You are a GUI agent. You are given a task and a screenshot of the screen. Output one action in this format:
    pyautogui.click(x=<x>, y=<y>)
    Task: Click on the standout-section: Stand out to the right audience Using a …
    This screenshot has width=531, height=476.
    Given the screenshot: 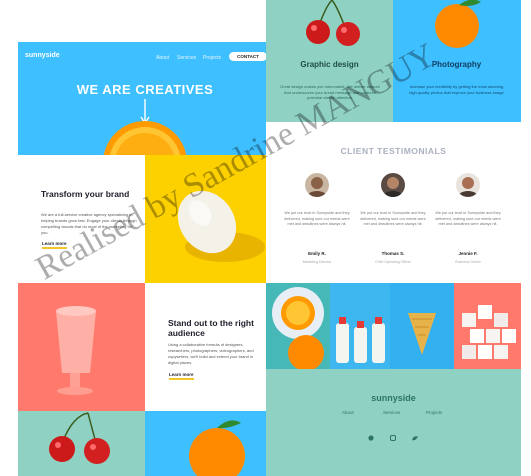 What is the action you would take?
    pyautogui.click(x=208, y=347)
    